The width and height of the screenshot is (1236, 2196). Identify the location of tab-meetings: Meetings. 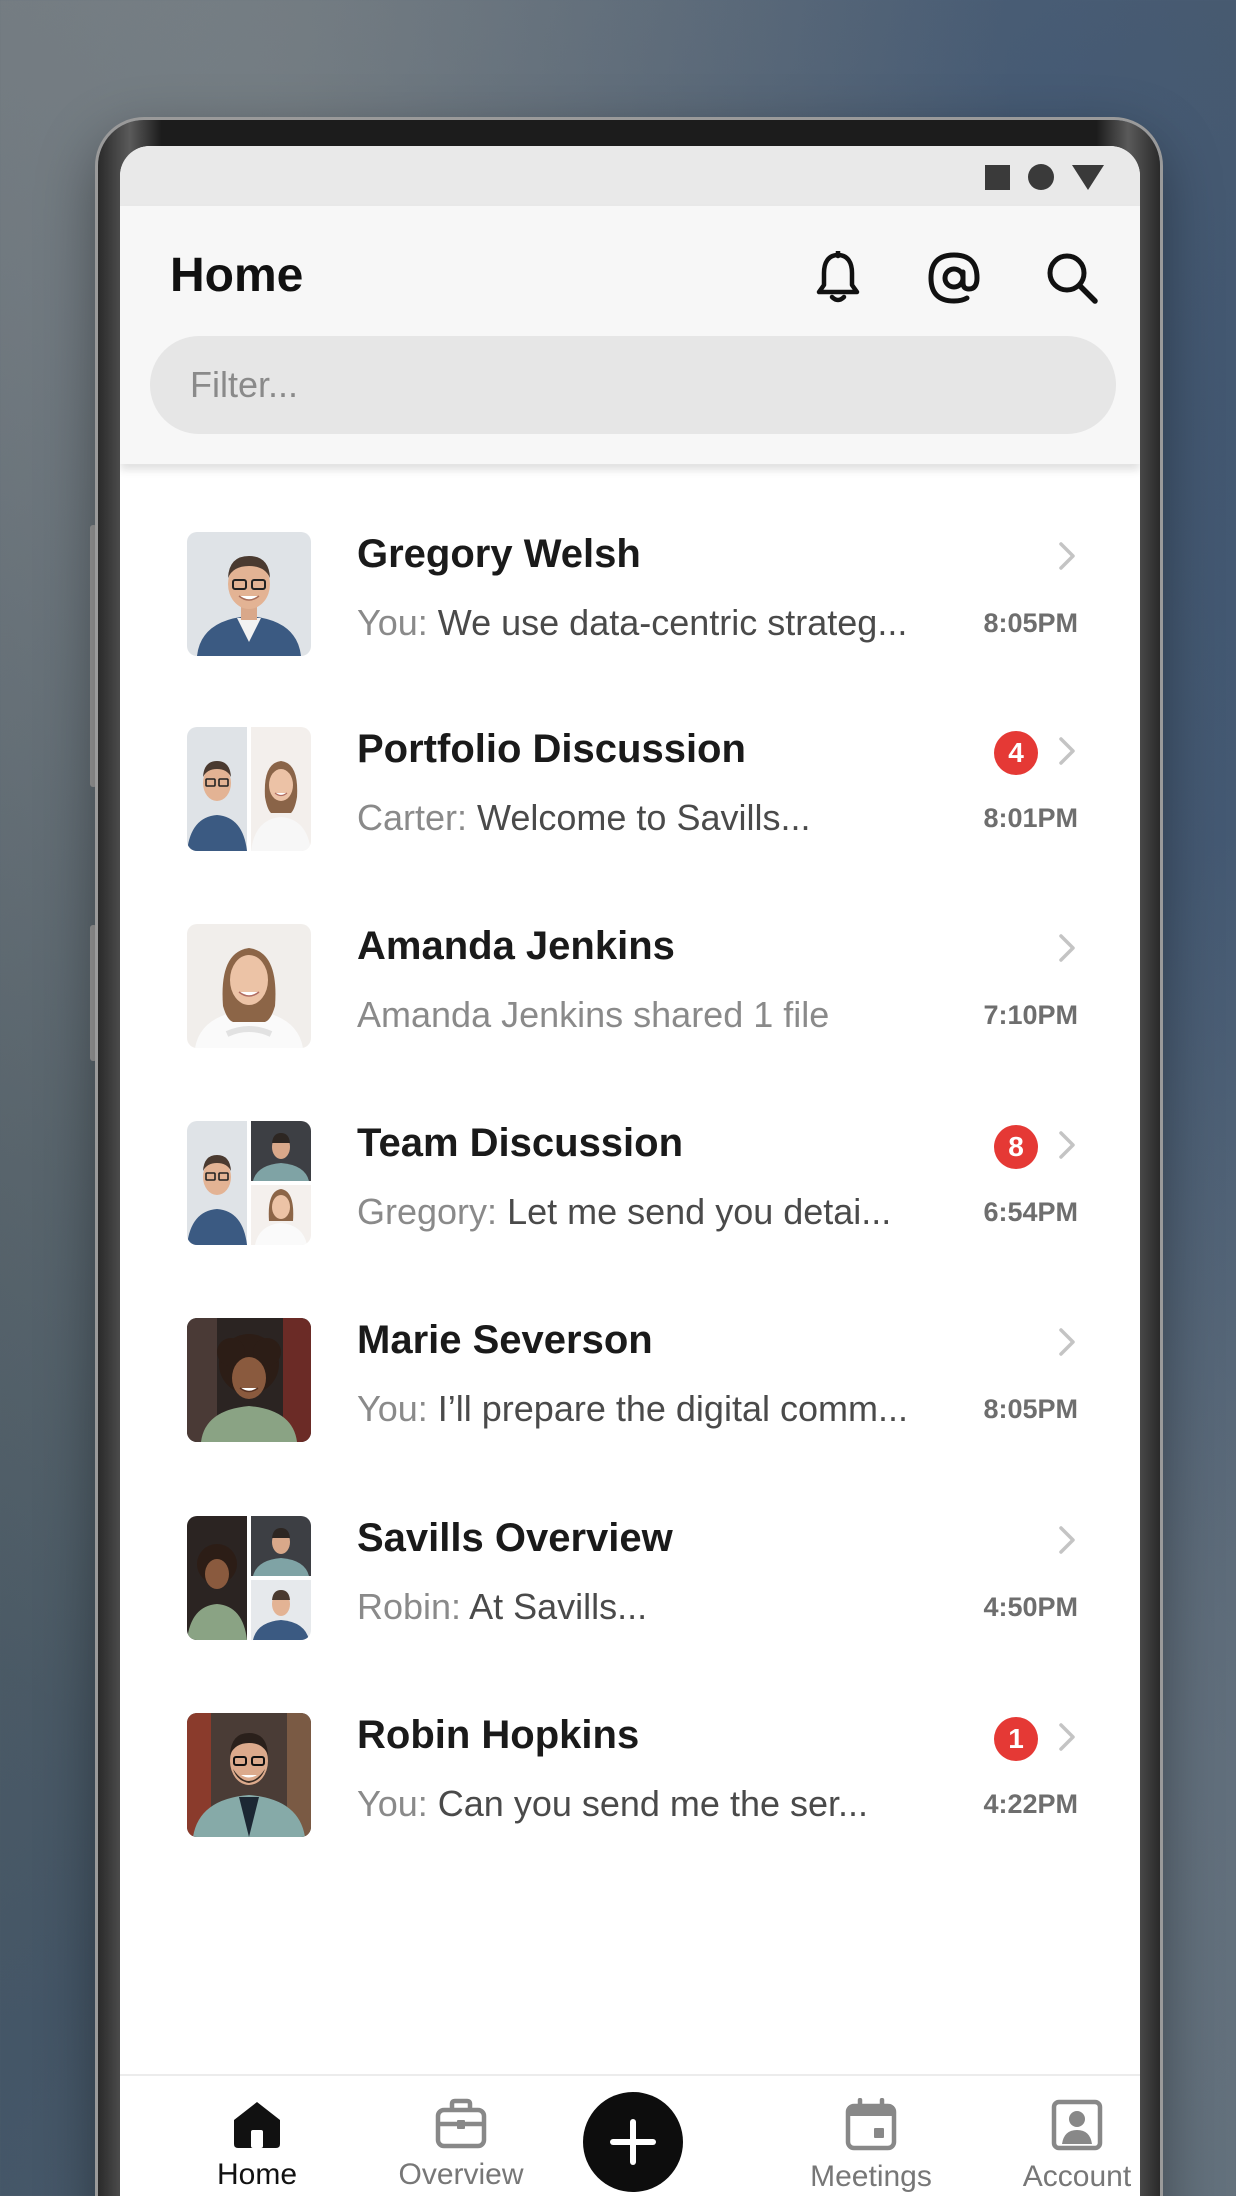
(871, 2146).